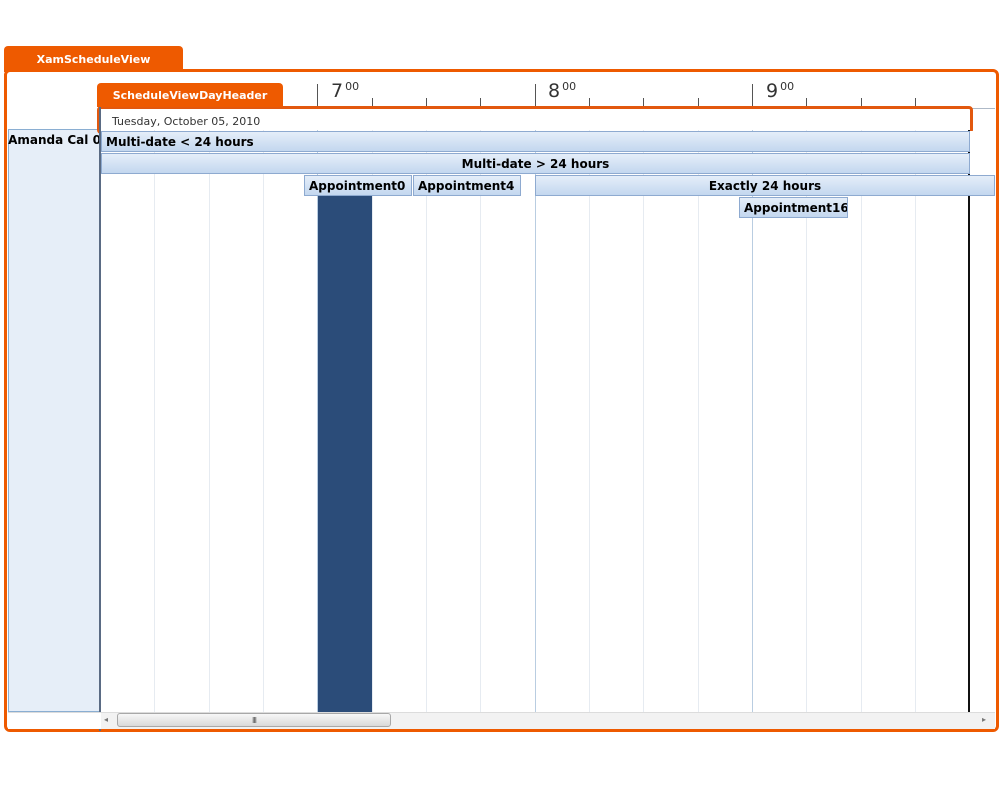  I want to click on hour-value: 7, so click(337, 91).